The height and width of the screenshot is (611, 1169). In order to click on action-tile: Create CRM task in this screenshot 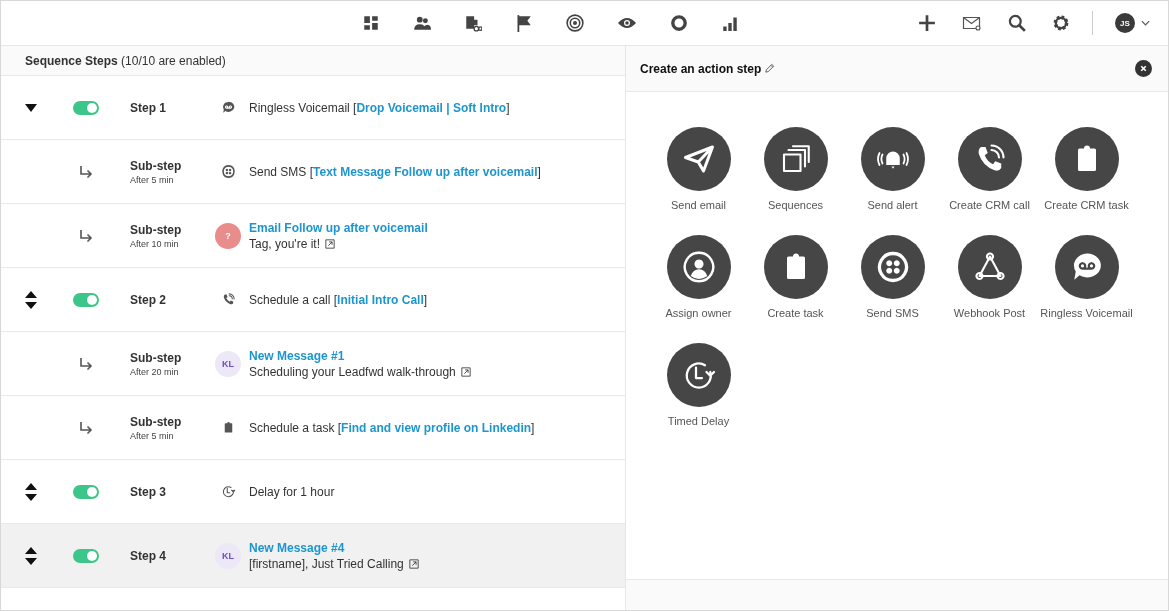, I will do `click(1086, 181)`.